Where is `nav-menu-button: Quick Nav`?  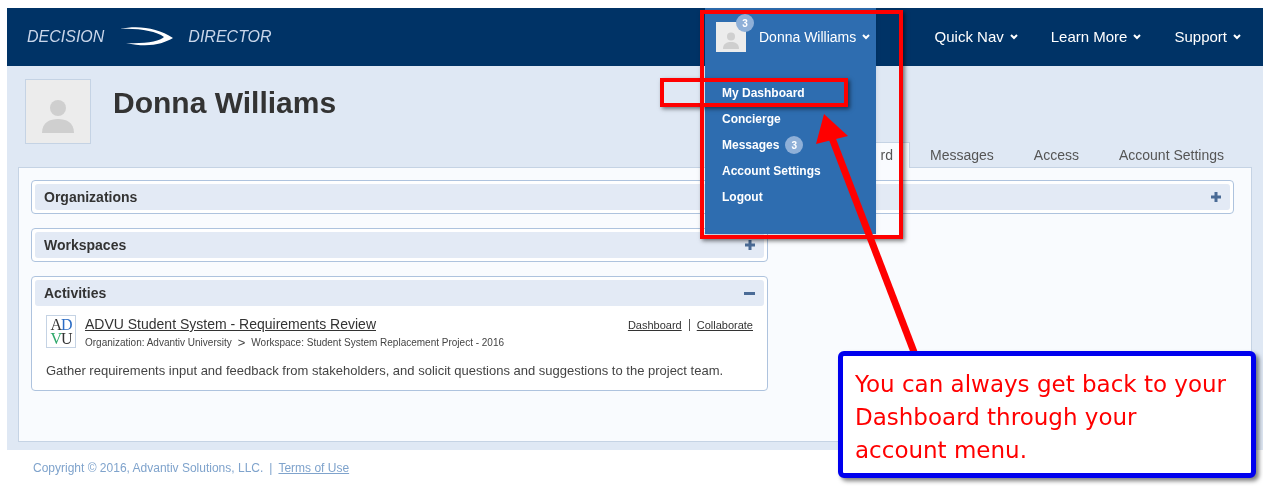 nav-menu-button: Quick Nav is located at coordinates (976, 37).